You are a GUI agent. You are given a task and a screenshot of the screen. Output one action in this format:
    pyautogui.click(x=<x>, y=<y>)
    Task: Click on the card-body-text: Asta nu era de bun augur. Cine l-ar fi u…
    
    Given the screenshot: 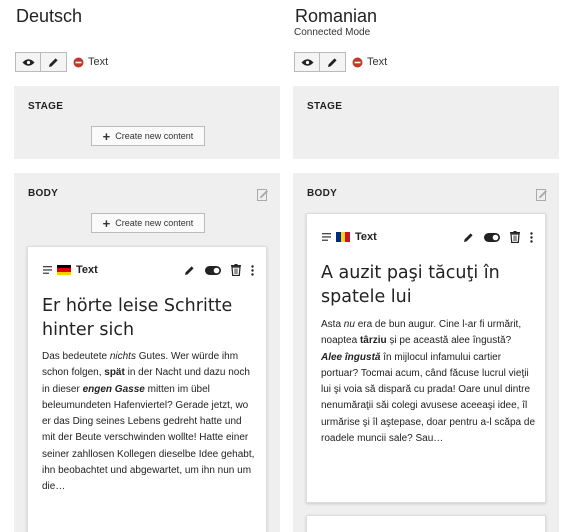 What is the action you would take?
    pyautogui.click(x=428, y=382)
    